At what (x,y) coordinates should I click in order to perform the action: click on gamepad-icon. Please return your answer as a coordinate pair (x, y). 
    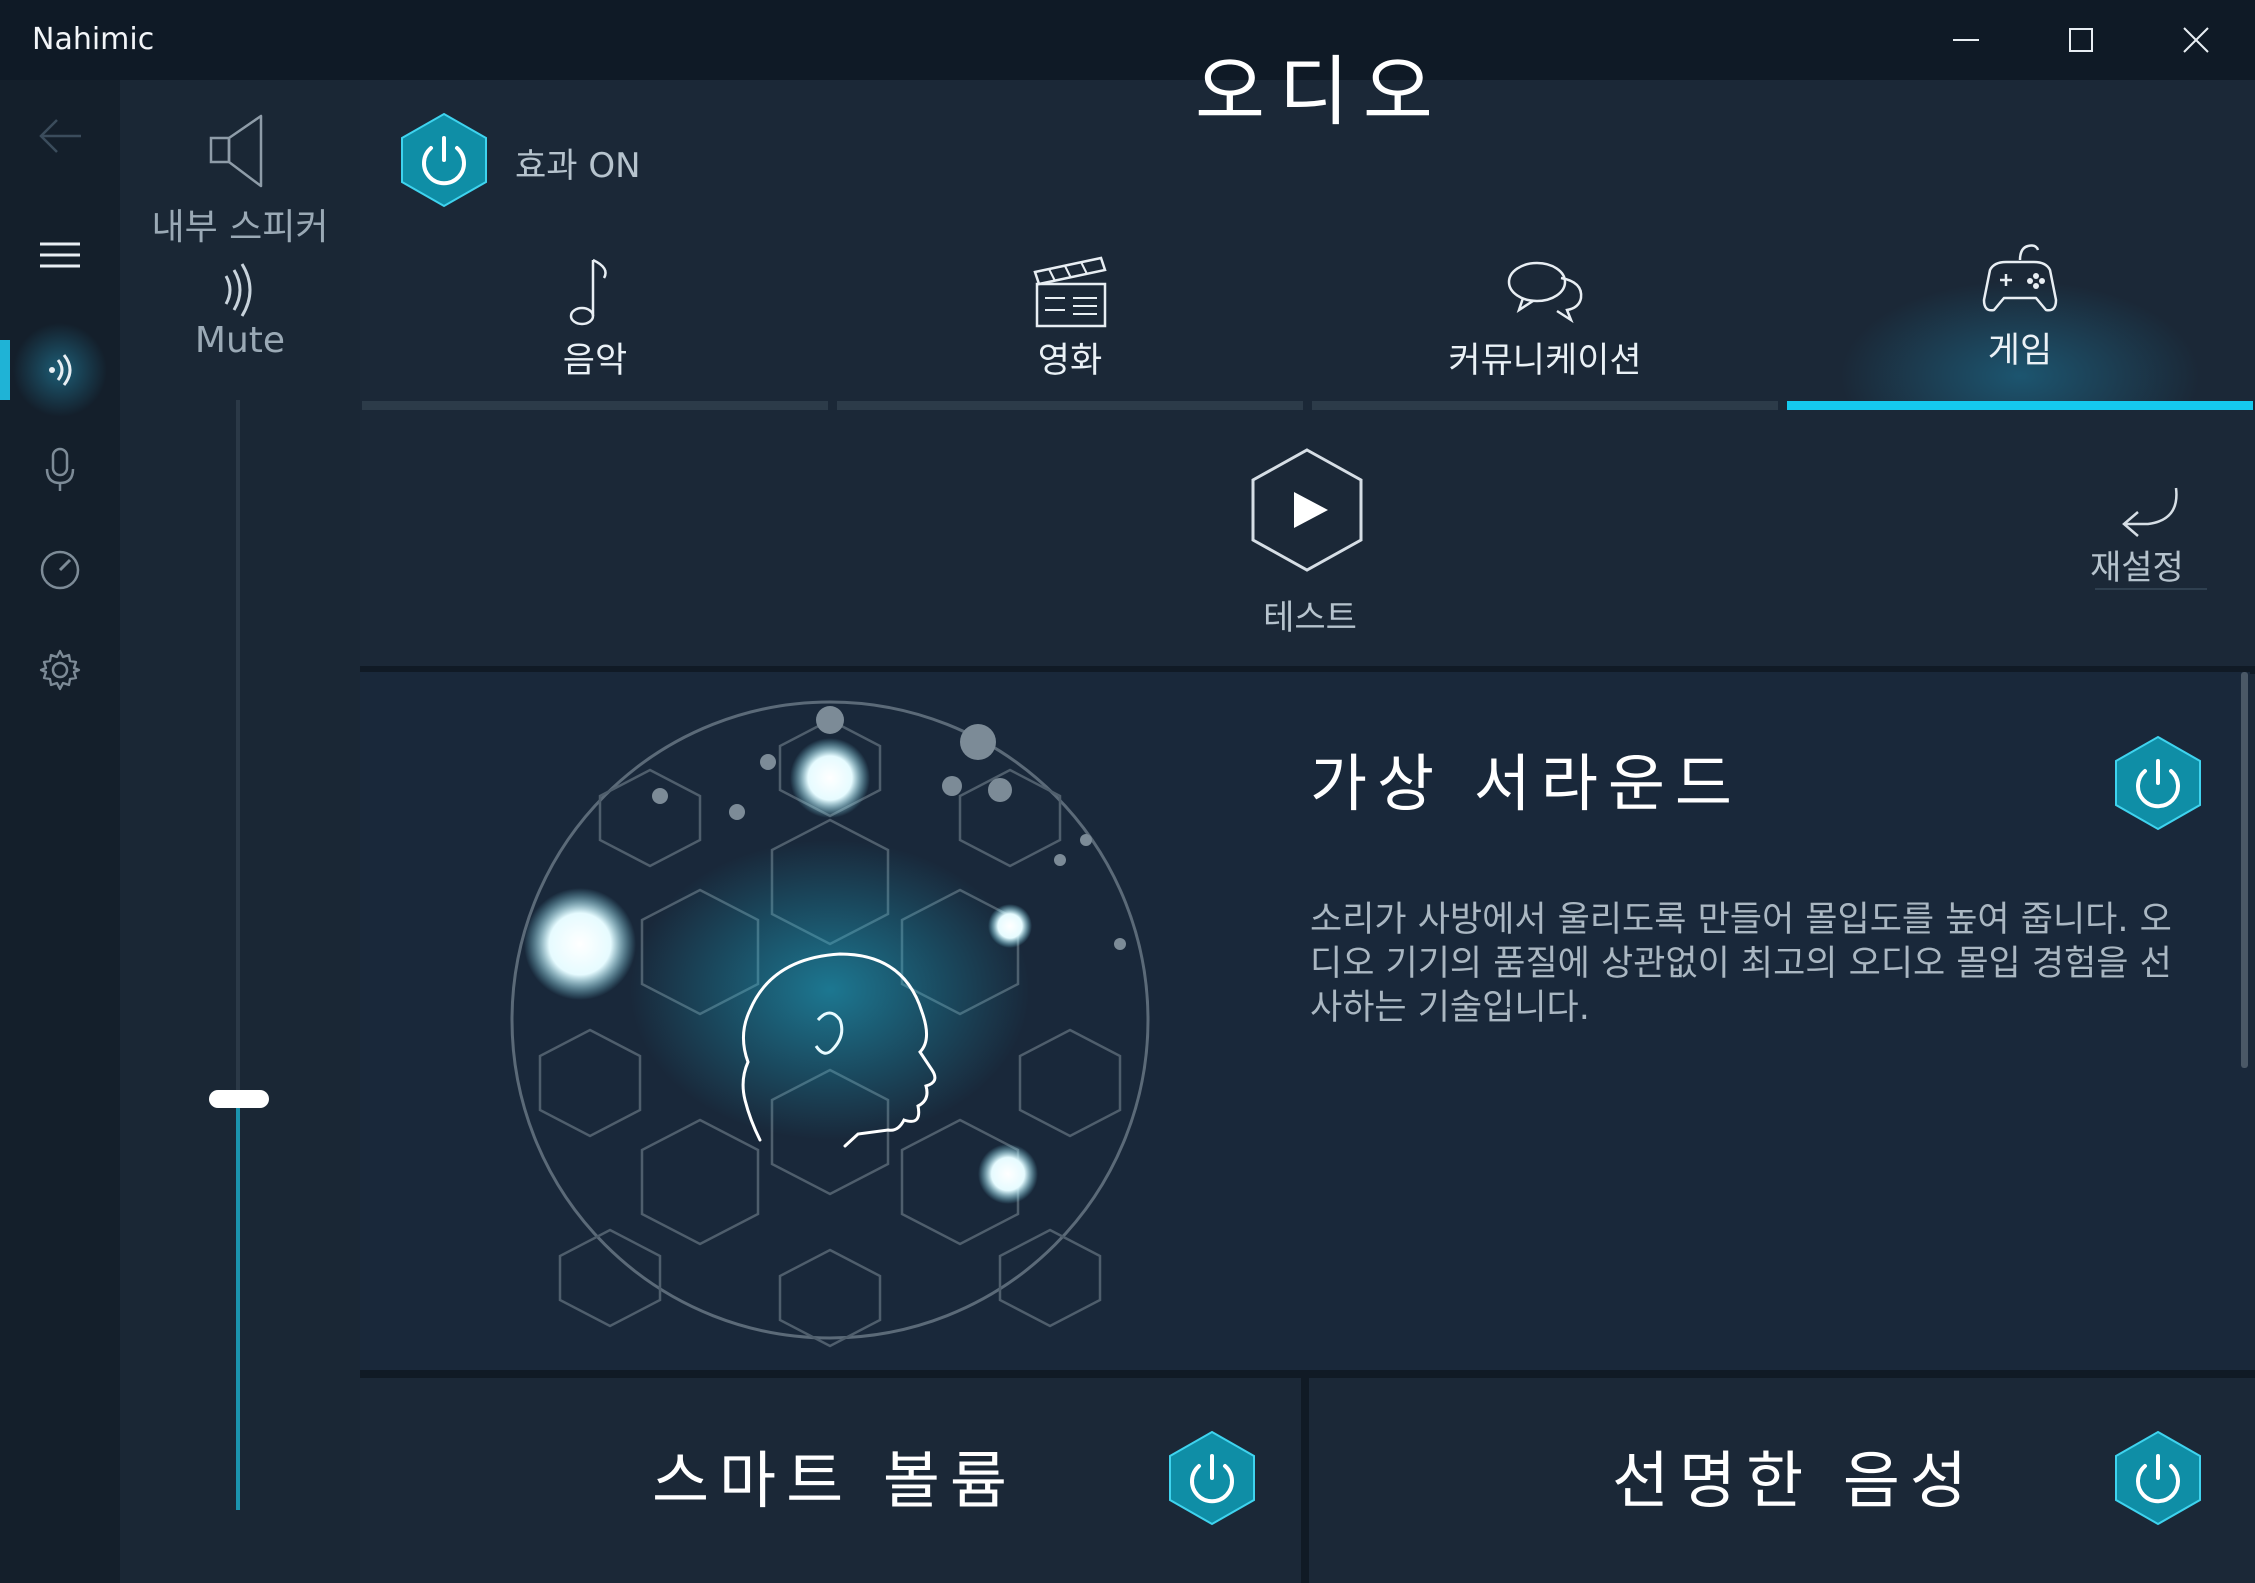
    Looking at the image, I should click on (2020, 278).